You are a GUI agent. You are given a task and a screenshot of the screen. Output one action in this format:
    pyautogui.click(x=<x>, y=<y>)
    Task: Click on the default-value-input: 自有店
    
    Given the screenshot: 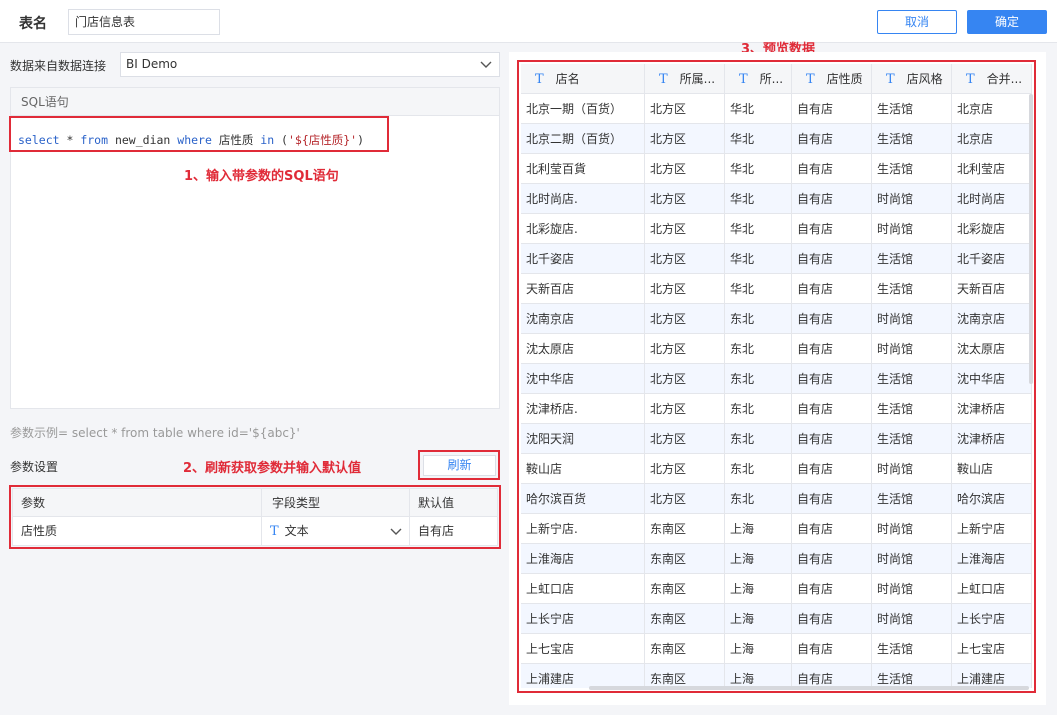 What is the action you would take?
    pyautogui.click(x=454, y=531)
    